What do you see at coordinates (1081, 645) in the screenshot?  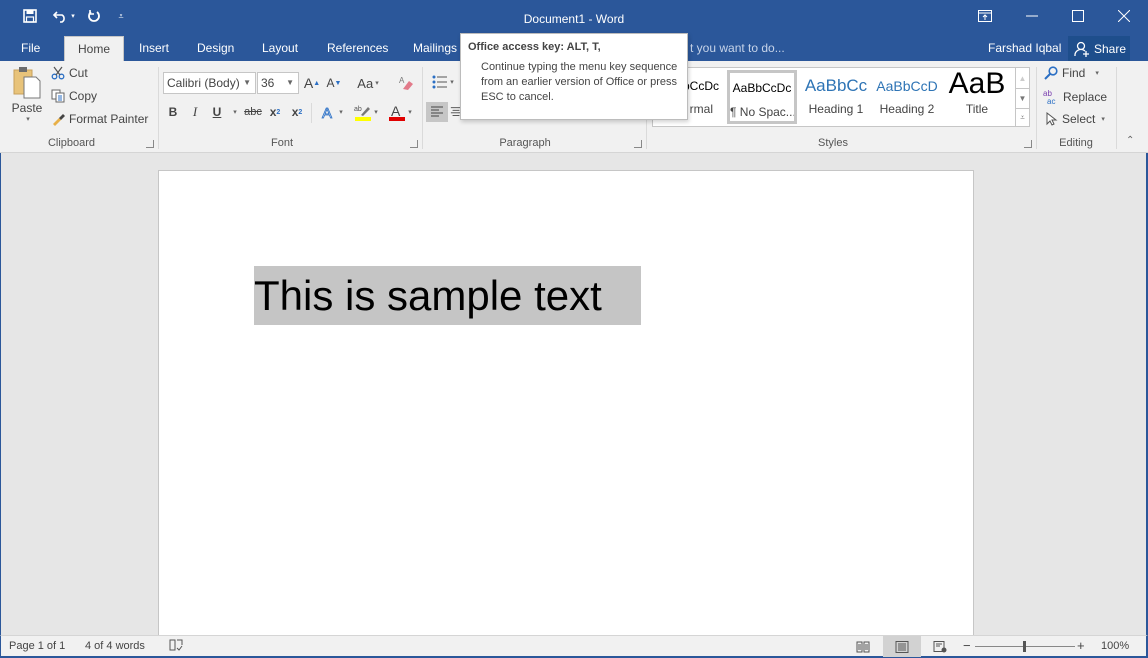 I see `zoom-in-button: +` at bounding box center [1081, 645].